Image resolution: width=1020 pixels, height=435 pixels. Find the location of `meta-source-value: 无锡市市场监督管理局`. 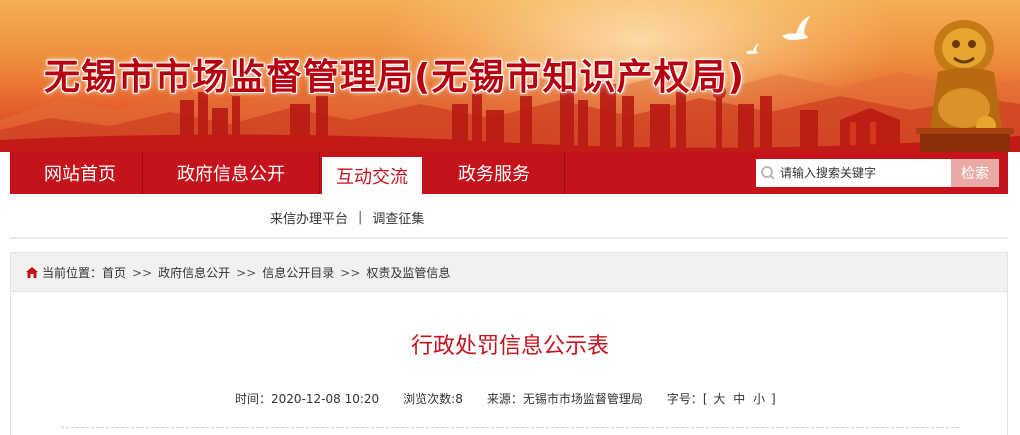

meta-source-value: 无锡市市场监督管理局 is located at coordinates (582, 399).